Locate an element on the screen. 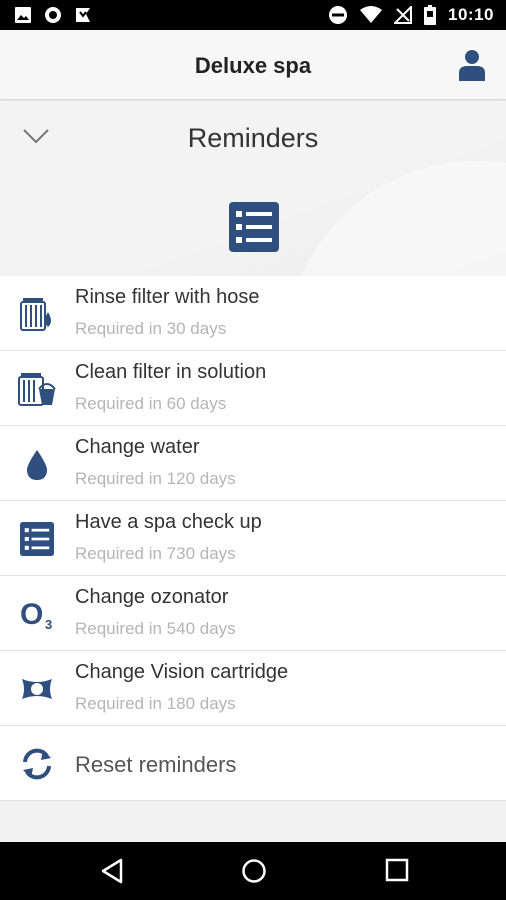 The height and width of the screenshot is (900, 506). circle-icon is located at coordinates (53, 15).